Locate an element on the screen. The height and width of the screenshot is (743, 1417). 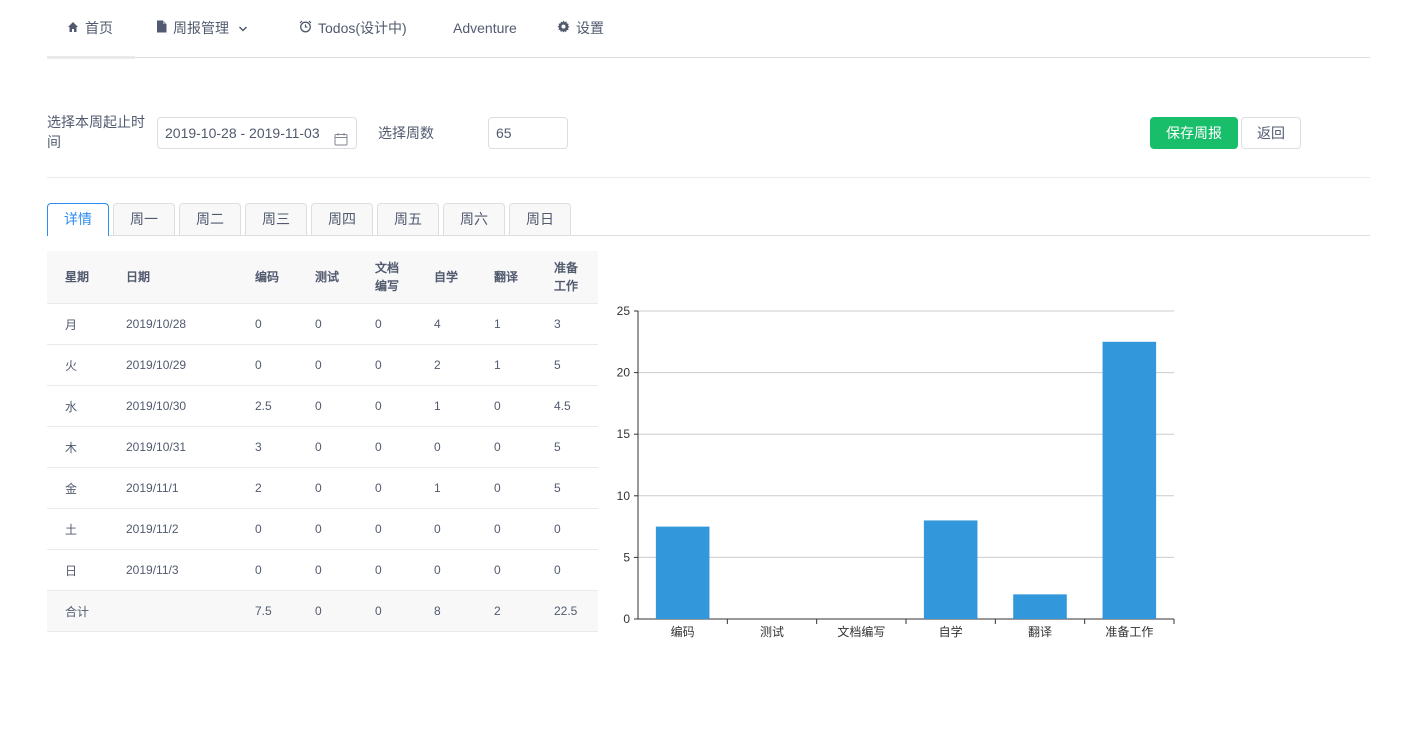
header-documentation-text: 文档编写 is located at coordinates (387, 277).